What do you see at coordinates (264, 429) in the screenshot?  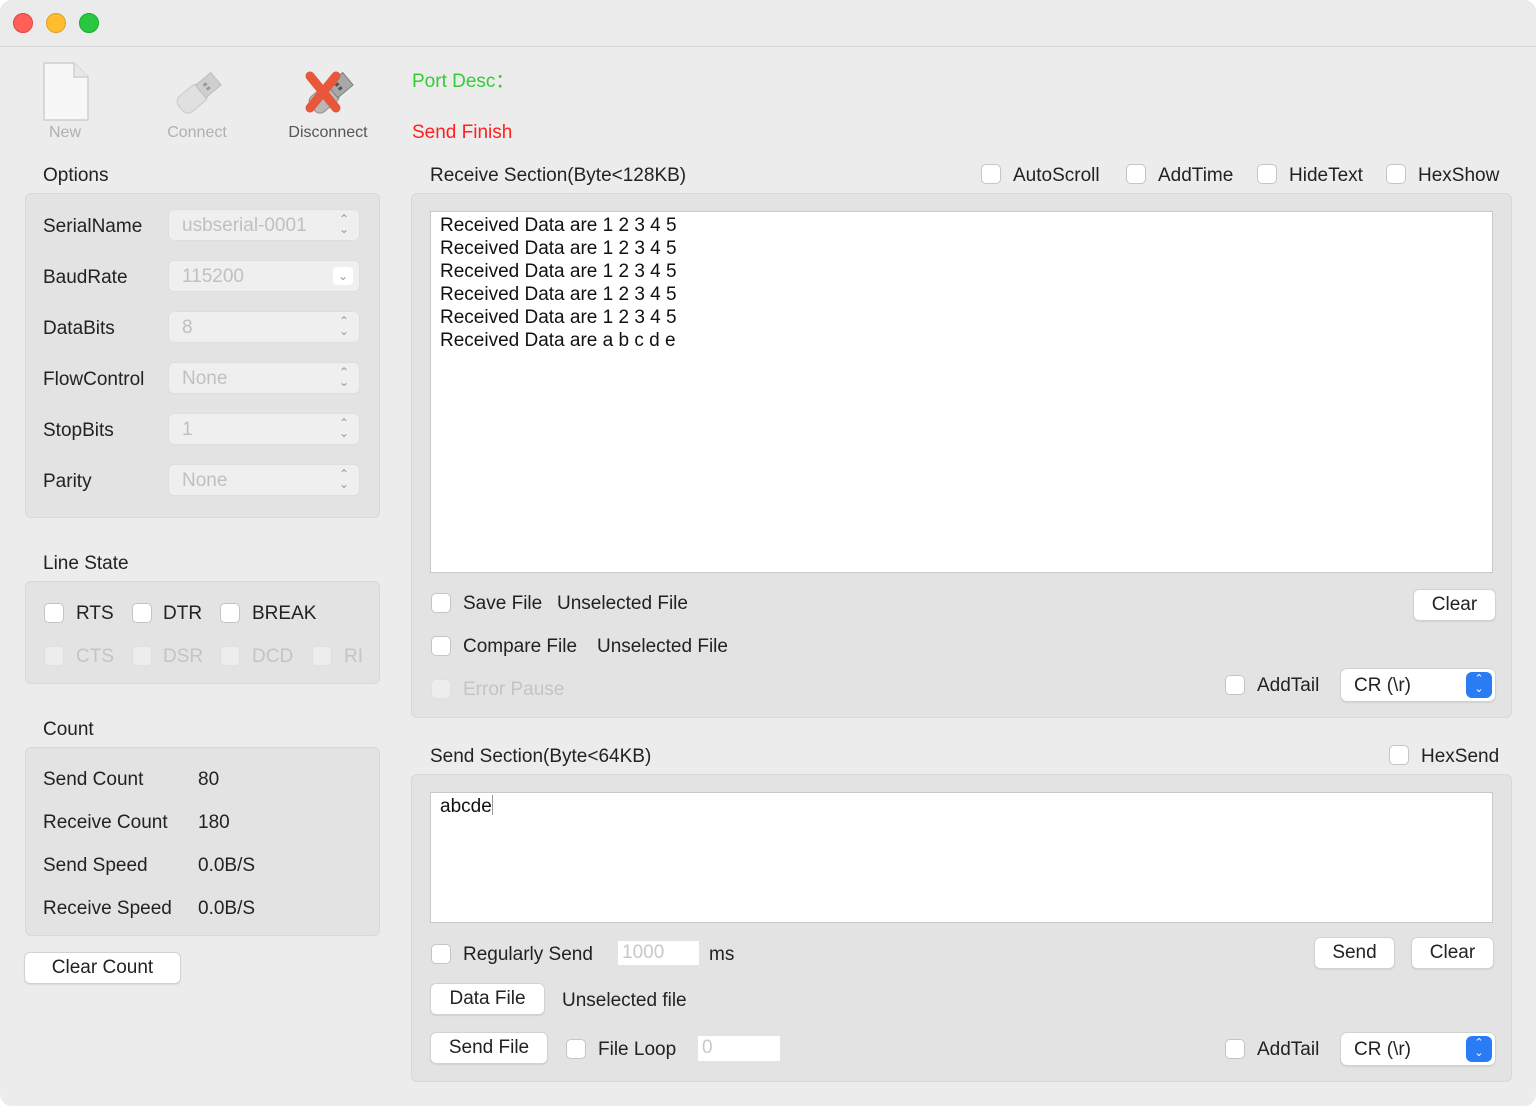 I see `stopbits-select: 1 ⌃ ⌄` at bounding box center [264, 429].